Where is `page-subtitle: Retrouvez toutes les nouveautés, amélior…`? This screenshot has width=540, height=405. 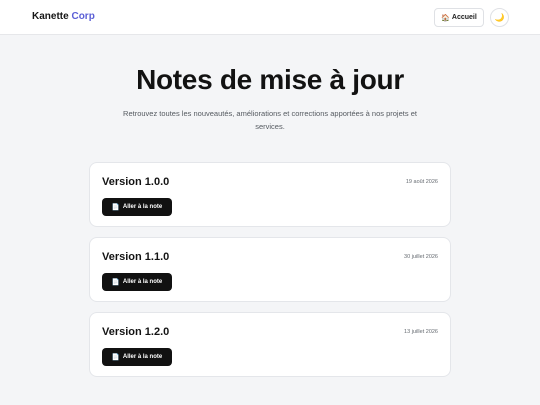
page-subtitle: Retrouvez toutes les nouveautés, amélior… is located at coordinates (270, 120).